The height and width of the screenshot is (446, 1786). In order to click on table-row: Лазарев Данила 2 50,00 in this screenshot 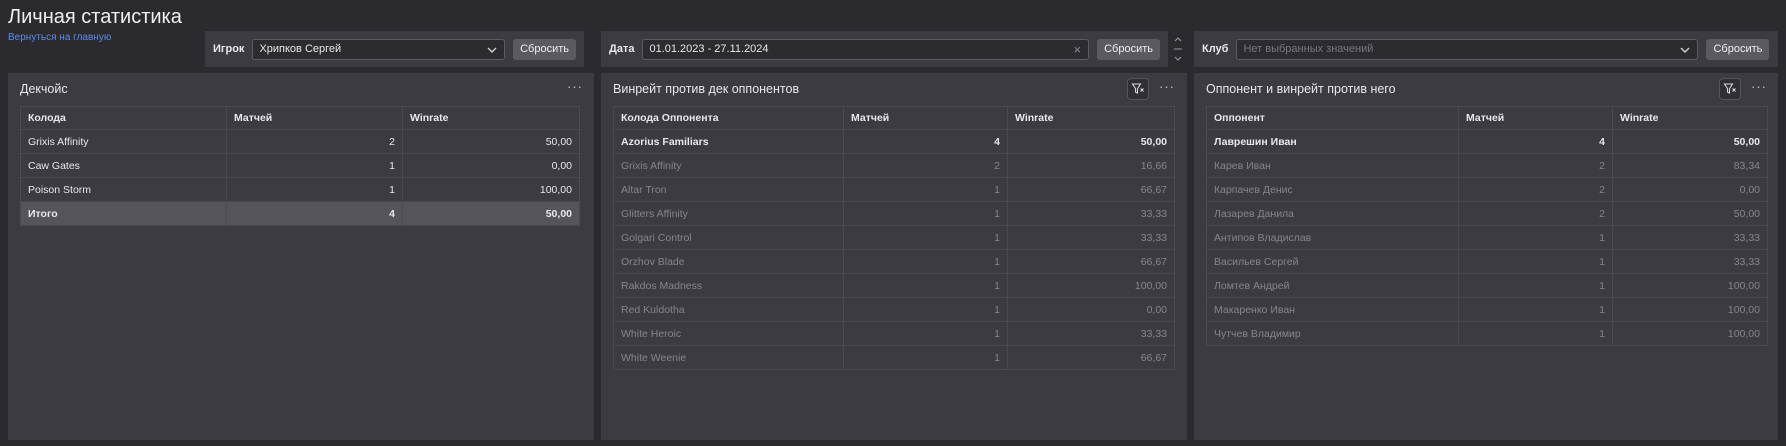, I will do `click(1487, 213)`.